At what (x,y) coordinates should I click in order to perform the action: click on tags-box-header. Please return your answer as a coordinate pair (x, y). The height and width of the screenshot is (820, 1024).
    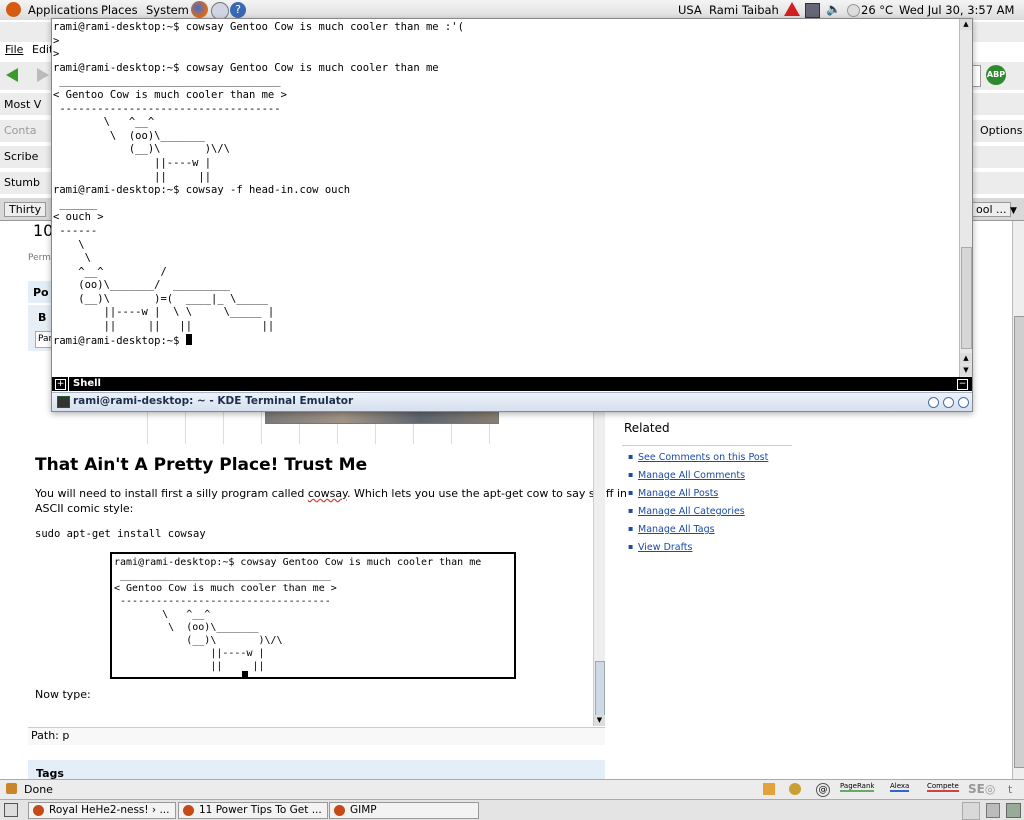
    Looking at the image, I should click on (316, 769).